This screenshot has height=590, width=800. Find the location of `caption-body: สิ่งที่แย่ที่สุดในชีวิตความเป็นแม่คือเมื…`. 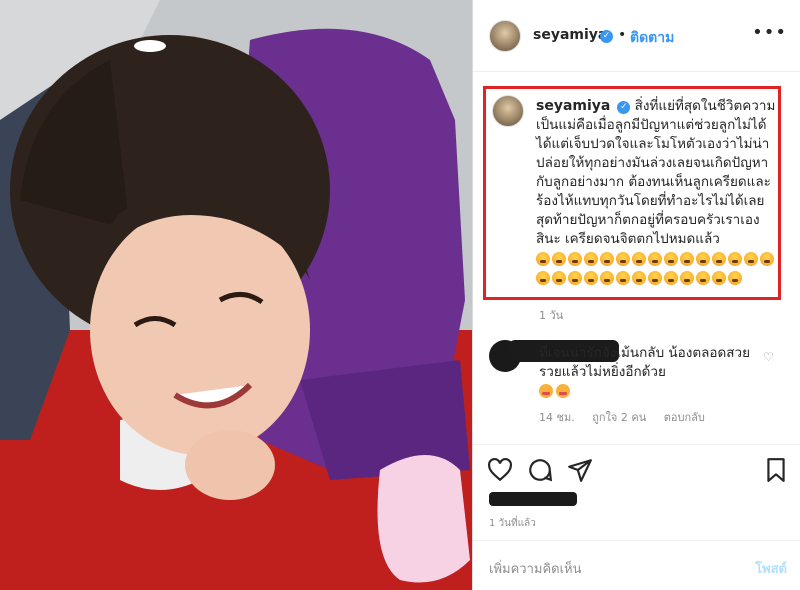

caption-body: สิ่งที่แย่ที่สุดในชีวิตความเป็นแม่คือเมื… is located at coordinates (656, 172).